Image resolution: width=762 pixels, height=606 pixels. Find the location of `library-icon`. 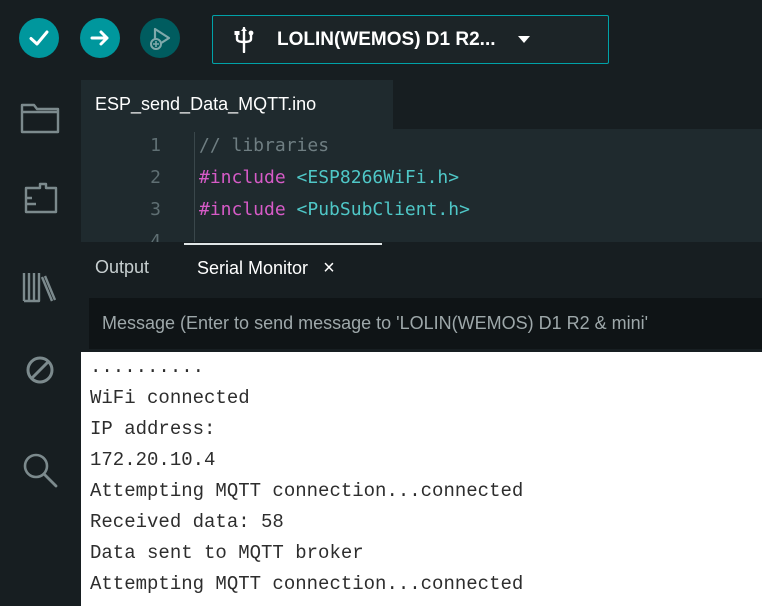

library-icon is located at coordinates (40, 287).